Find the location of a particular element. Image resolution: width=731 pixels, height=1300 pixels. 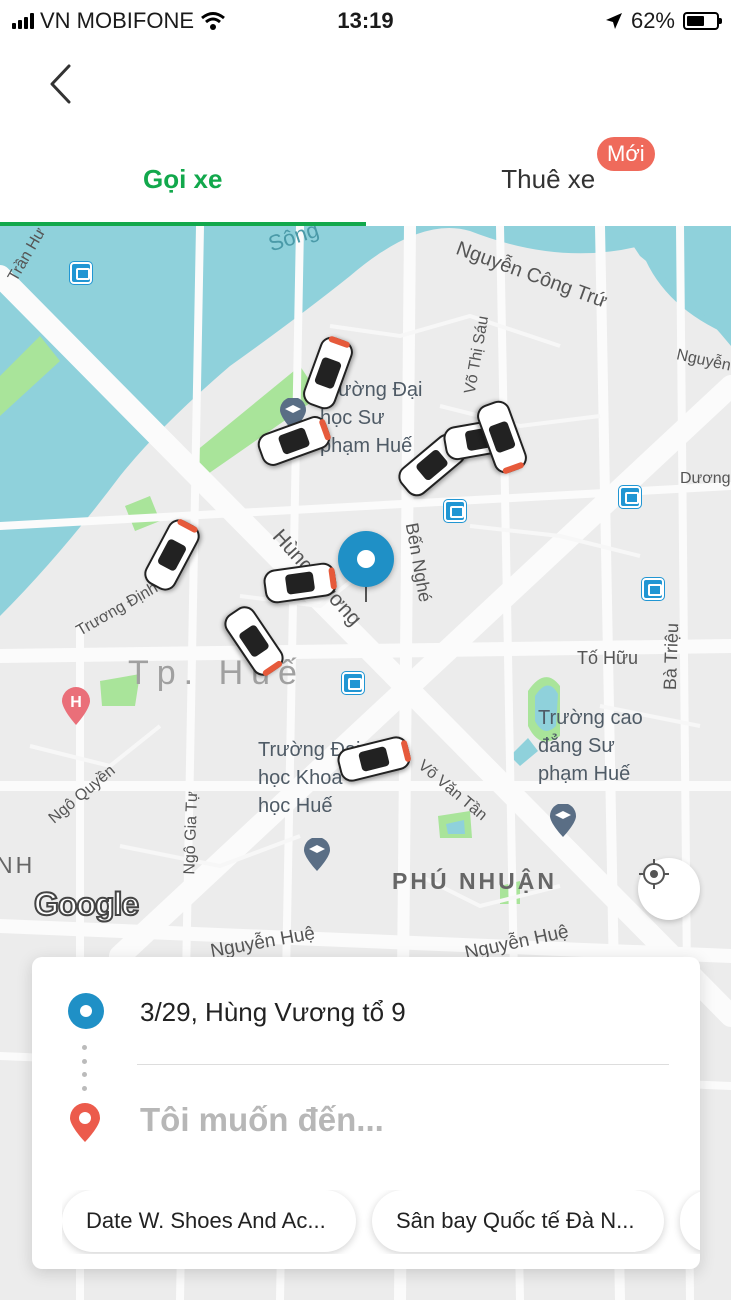

pickup-address: 3/29, Hùng Vương tổ 9 is located at coordinates (273, 1012).